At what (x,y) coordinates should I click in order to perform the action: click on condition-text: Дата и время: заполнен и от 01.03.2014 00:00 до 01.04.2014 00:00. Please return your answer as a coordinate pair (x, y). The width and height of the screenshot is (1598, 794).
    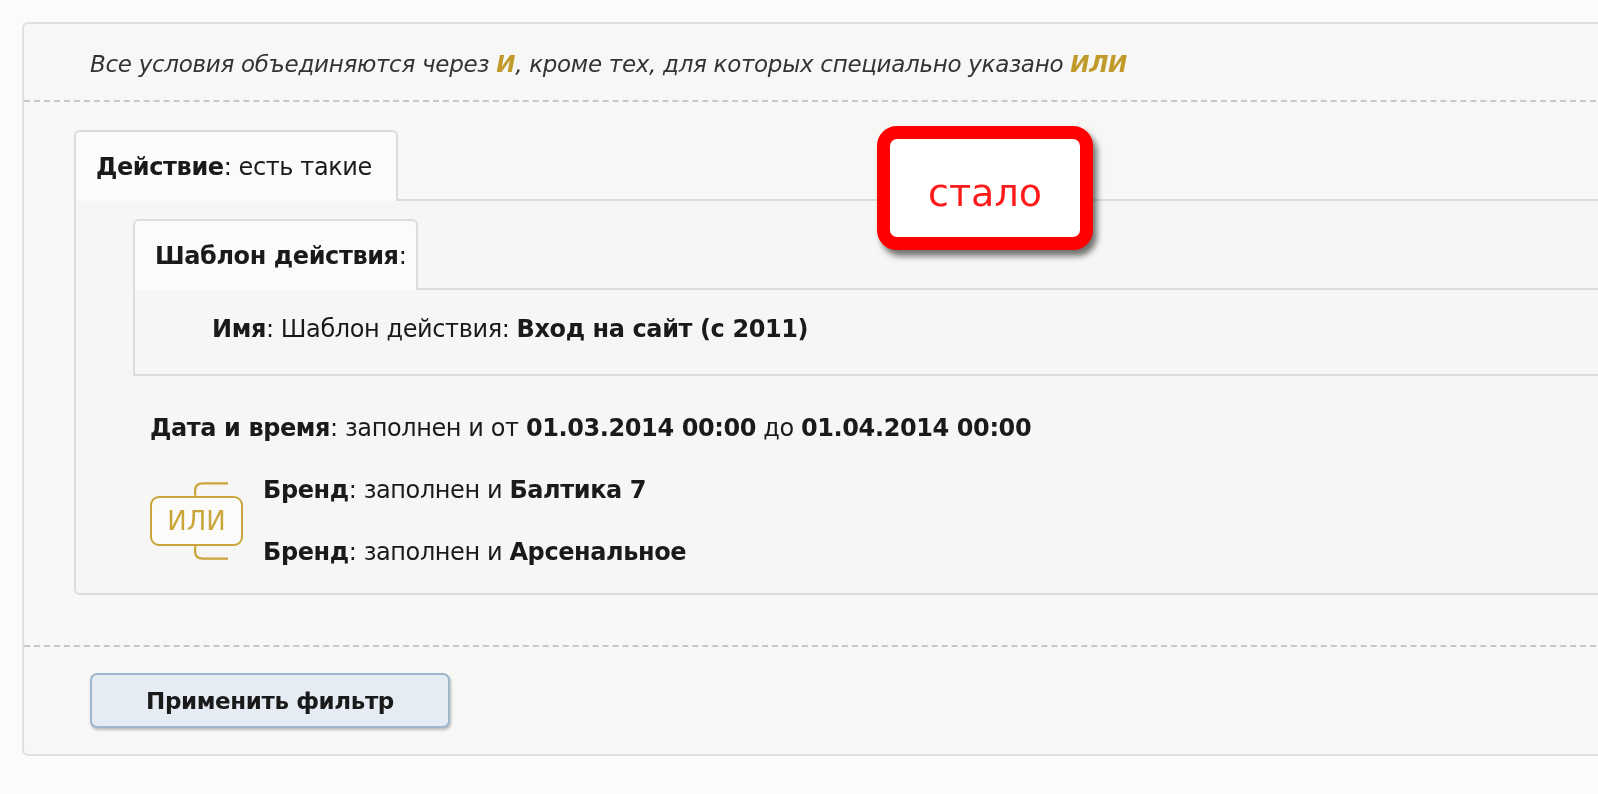
    Looking at the image, I should click on (591, 428).